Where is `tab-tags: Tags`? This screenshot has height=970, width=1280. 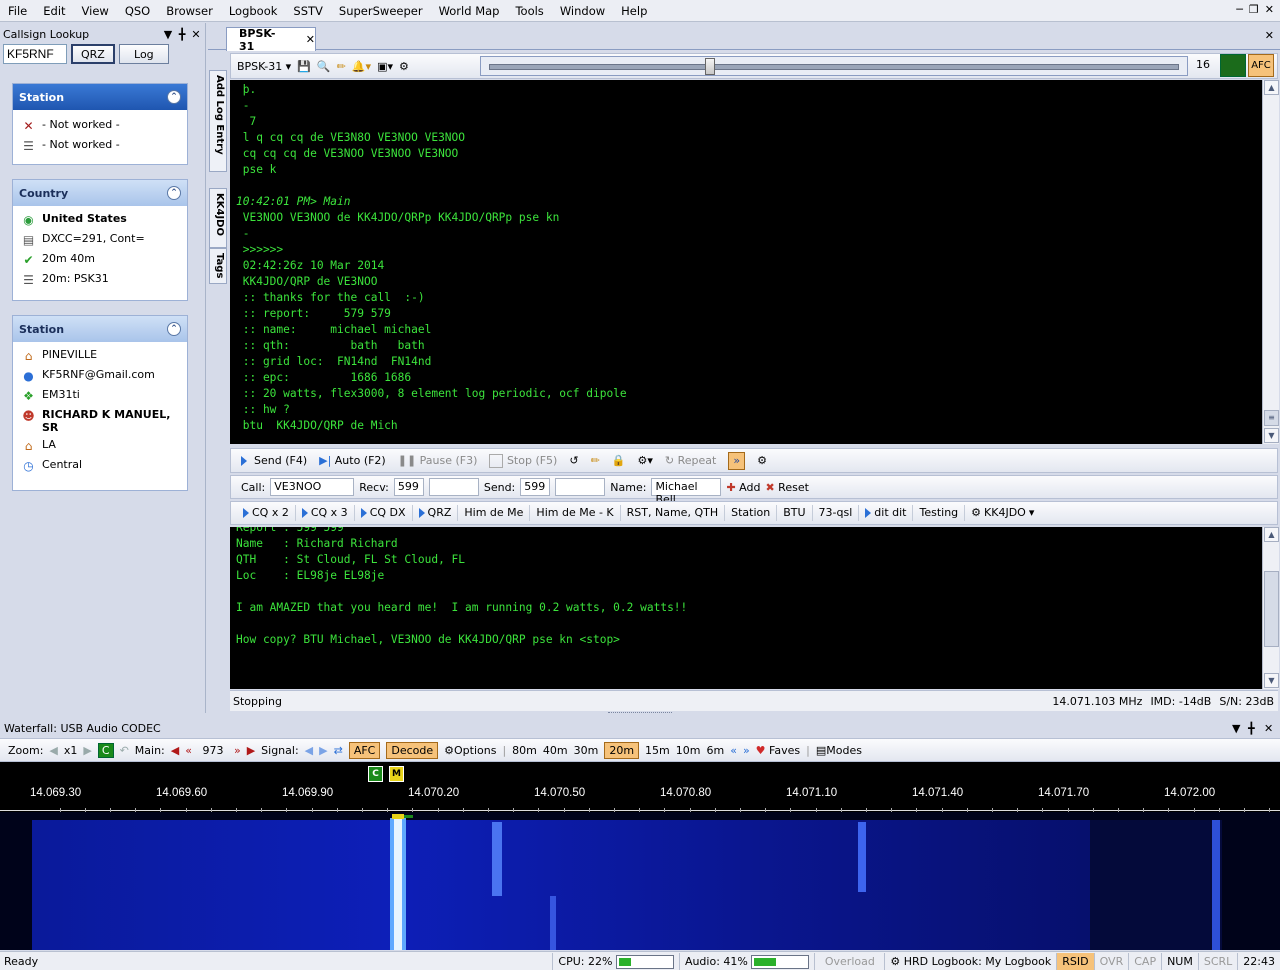 tab-tags: Tags is located at coordinates (218, 266).